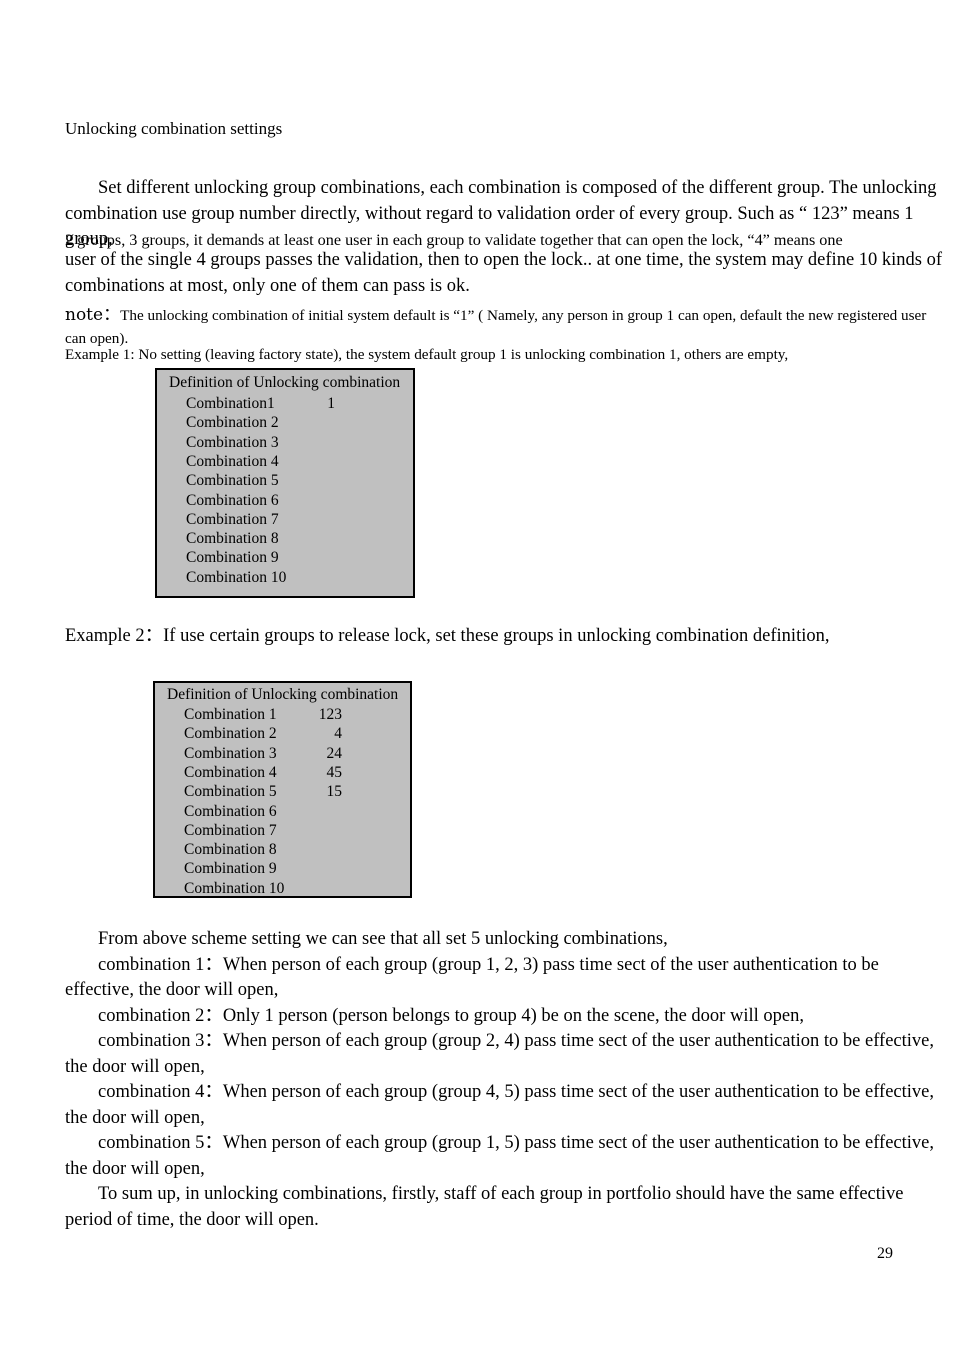 The image size is (954, 1350). I want to click on combination-value: 123, so click(330, 714).